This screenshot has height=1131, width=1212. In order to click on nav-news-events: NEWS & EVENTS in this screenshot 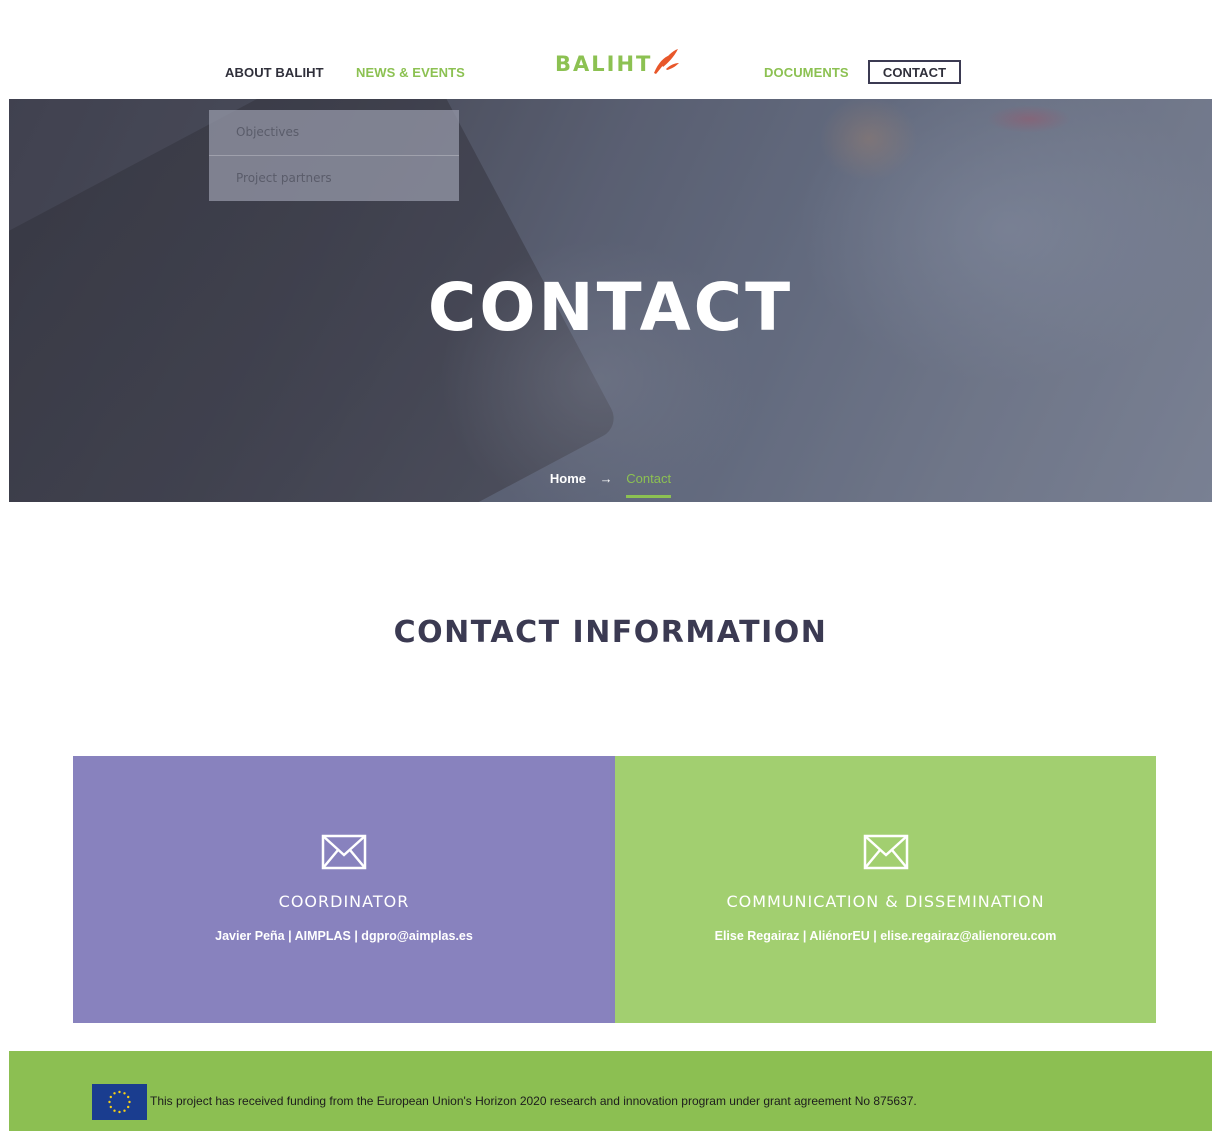, I will do `click(410, 72)`.